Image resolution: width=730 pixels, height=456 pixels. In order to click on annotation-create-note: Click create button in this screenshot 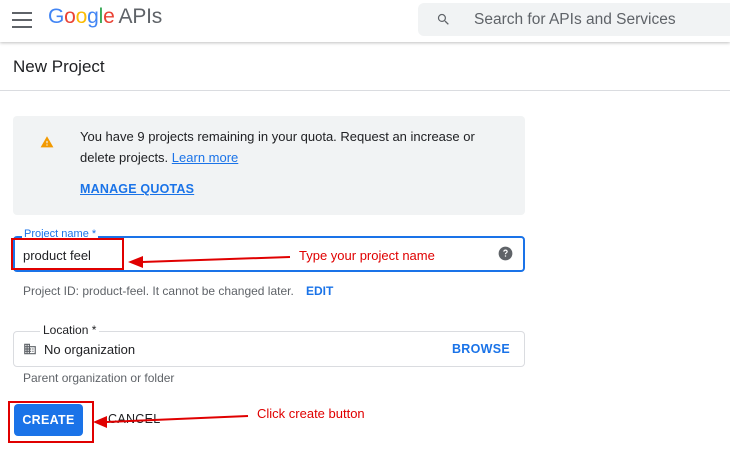, I will do `click(311, 413)`.